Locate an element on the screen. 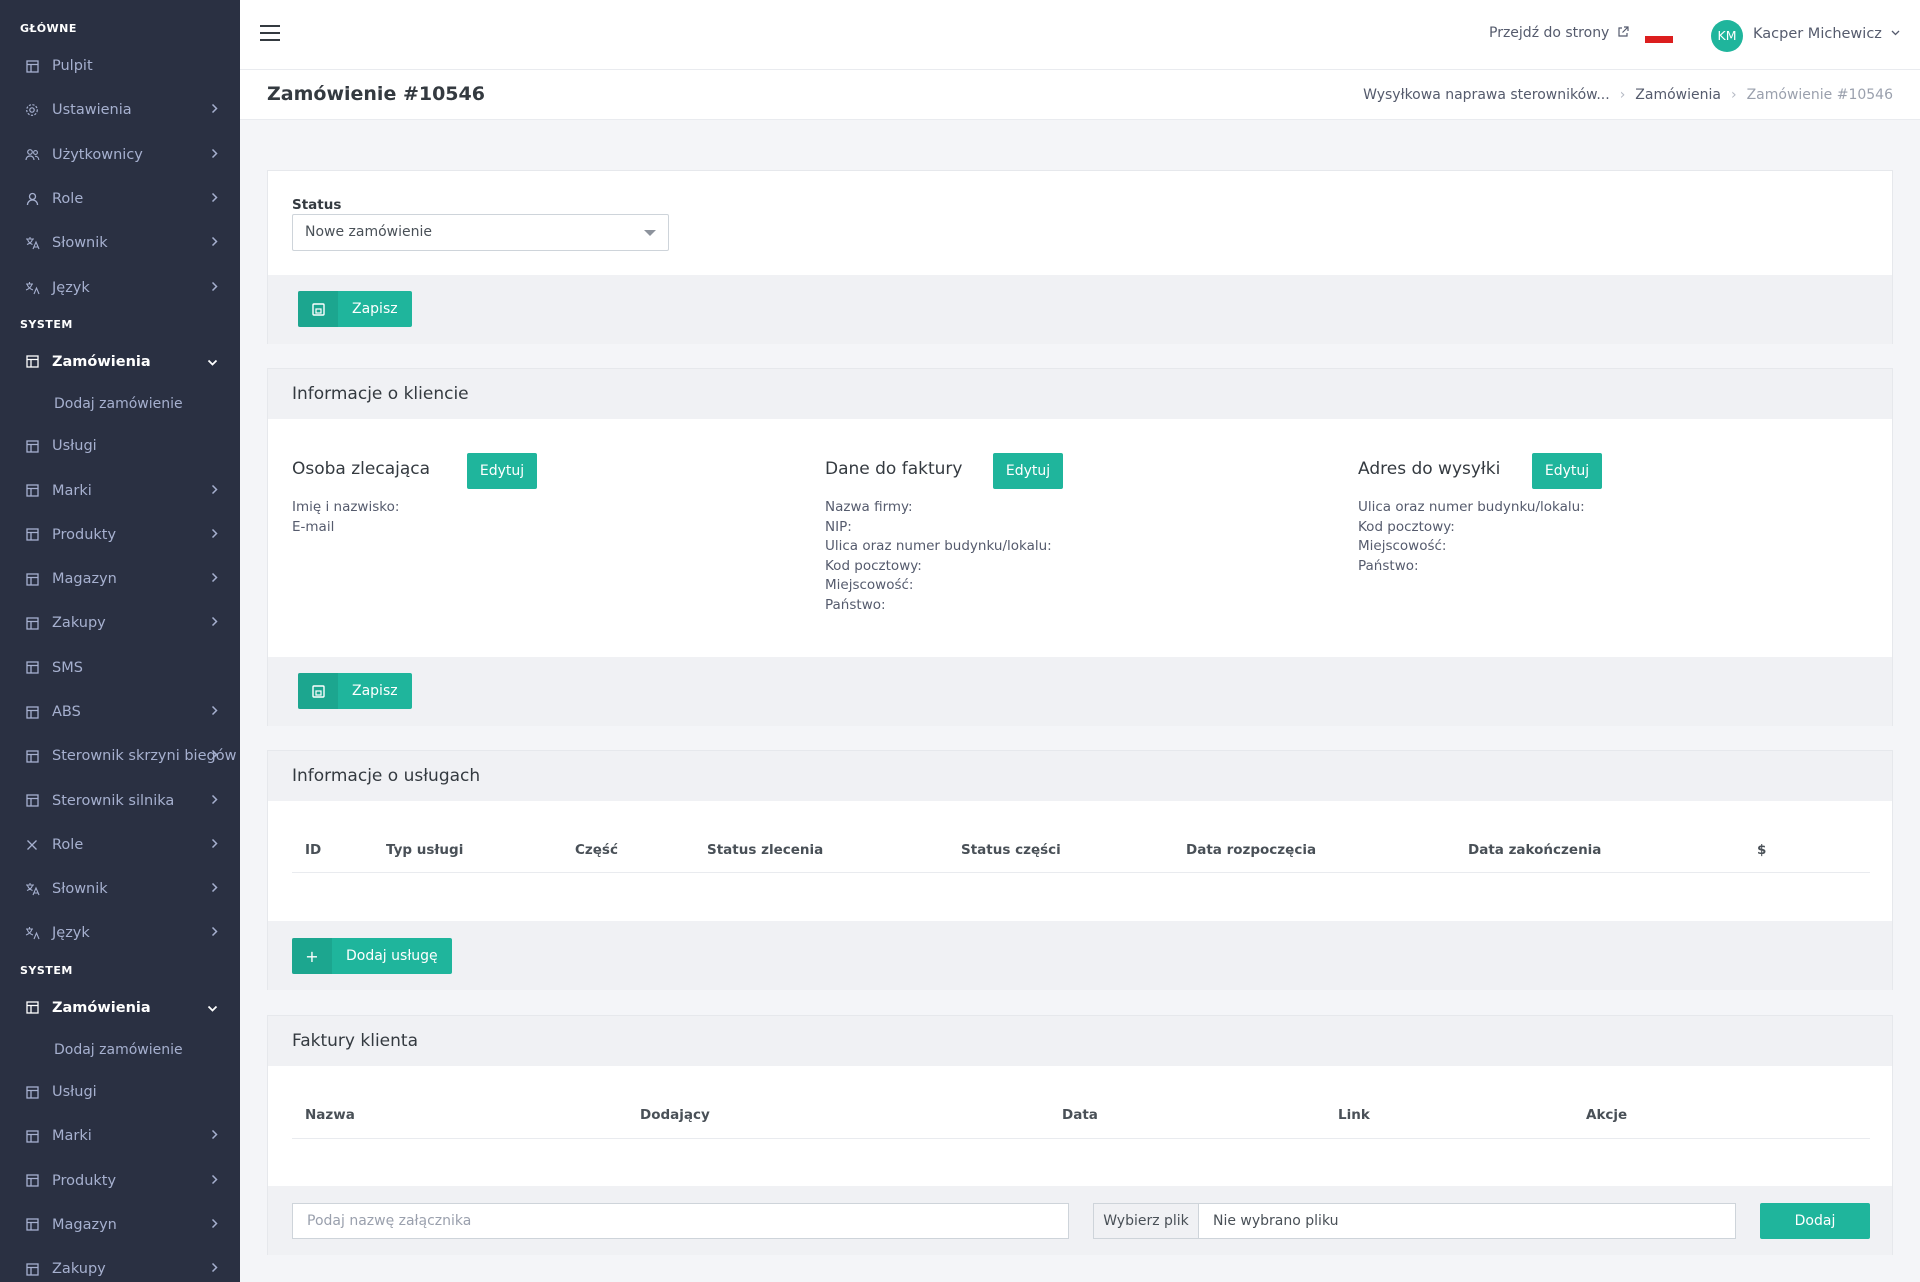 The width and height of the screenshot is (1920, 1282). field-label: Imię i nazwisko: is located at coordinates (346, 507).